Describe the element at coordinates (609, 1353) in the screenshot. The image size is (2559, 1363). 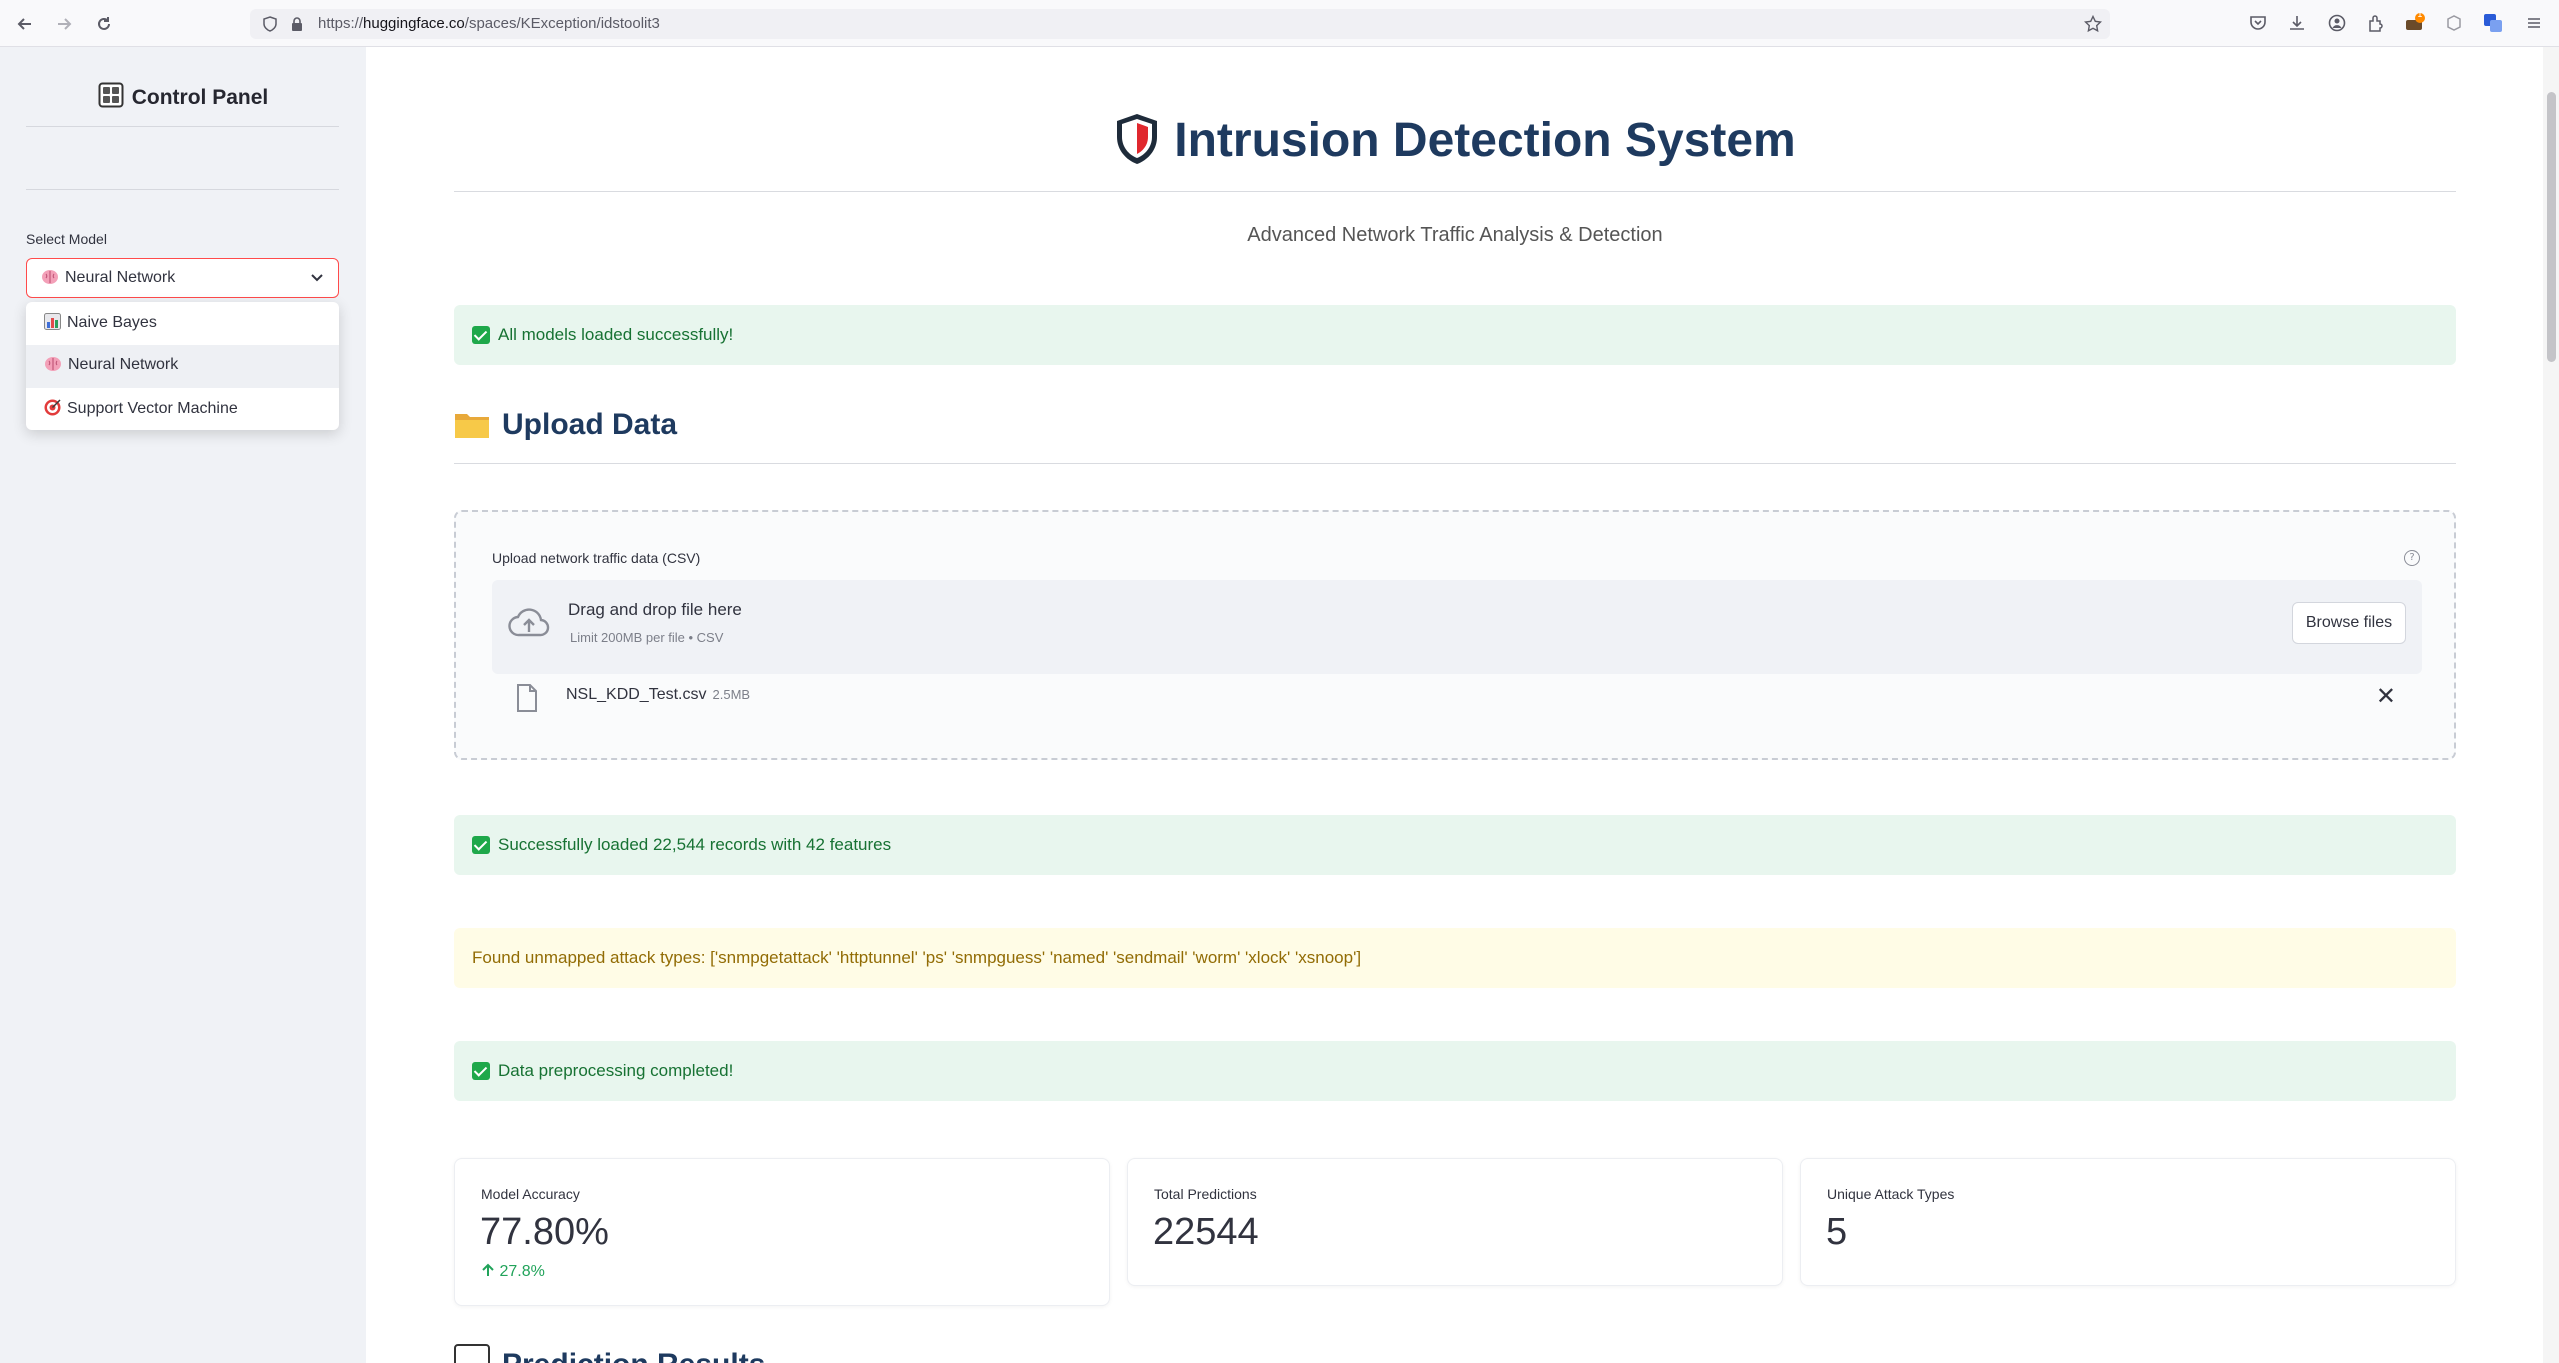
I see `prediction-results-title: Prediction Results` at that location.